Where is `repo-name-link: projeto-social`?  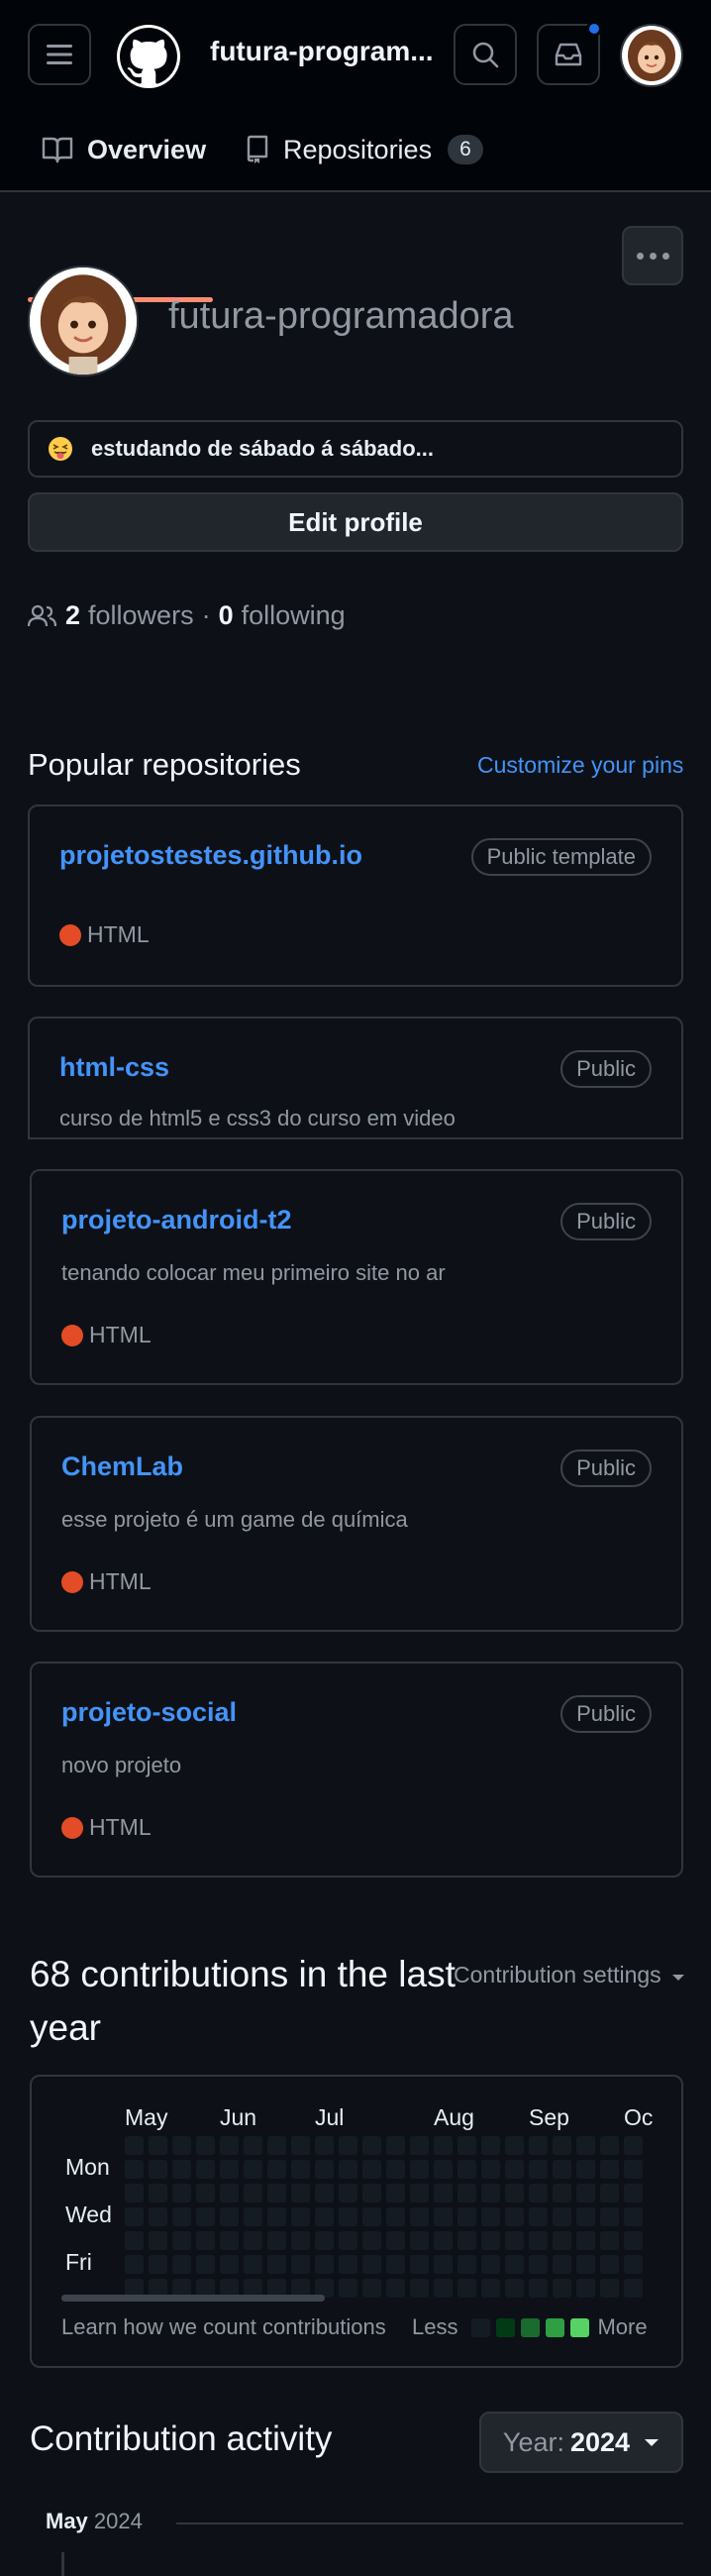 repo-name-link: projeto-social is located at coordinates (149, 1712).